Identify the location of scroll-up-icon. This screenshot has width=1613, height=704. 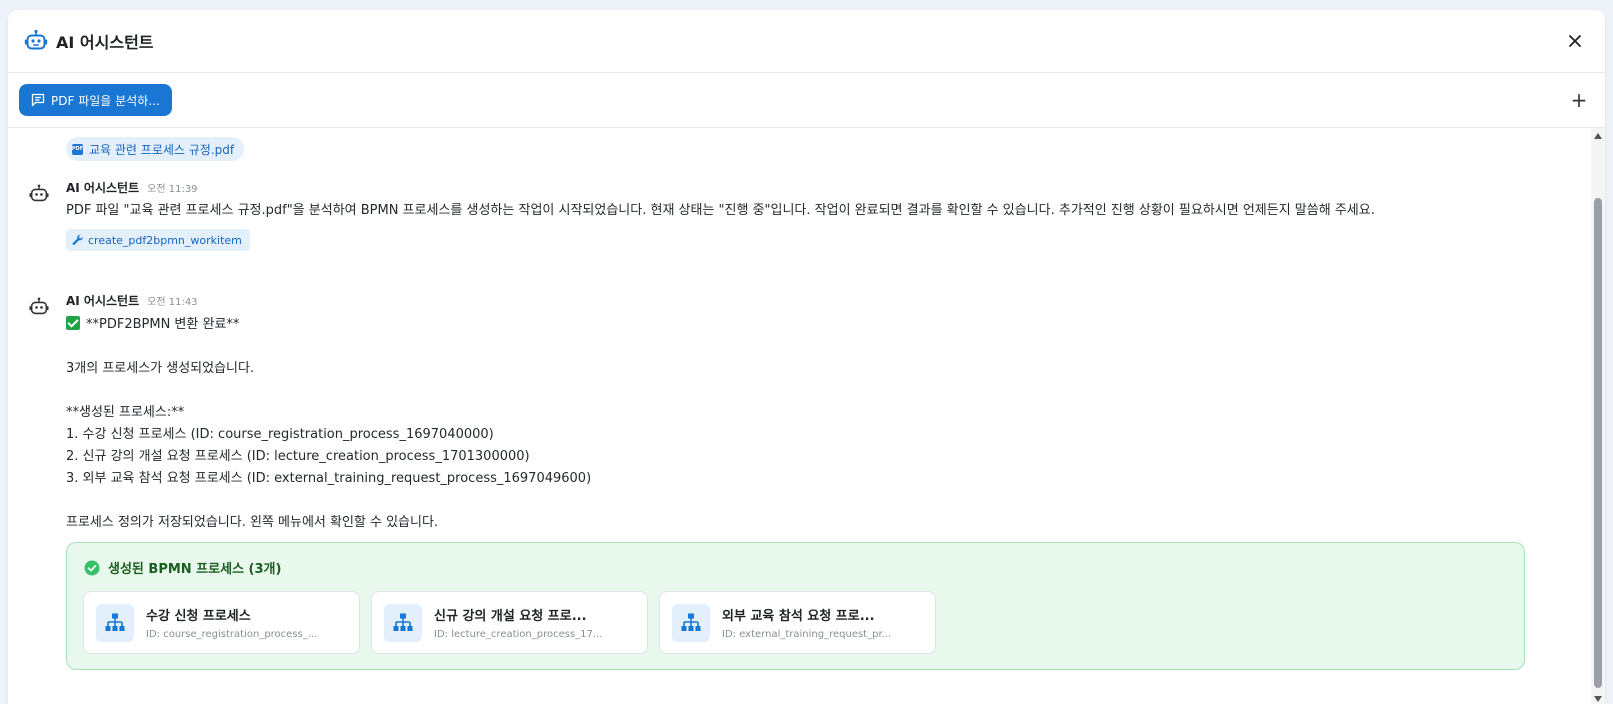
(1598, 136).